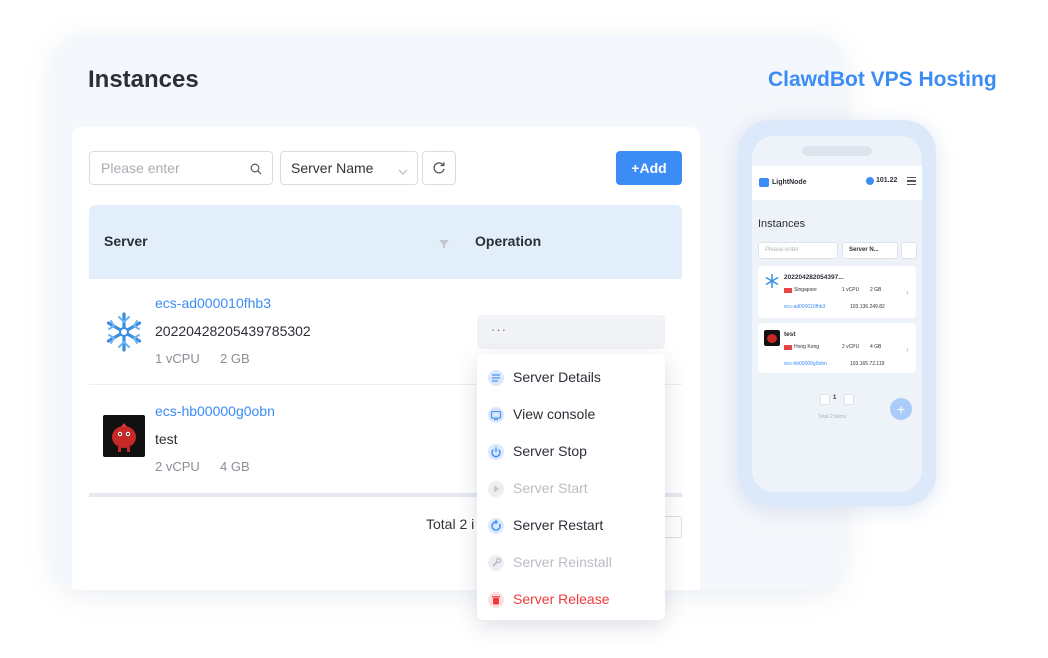  I want to click on phone-balance: 101.22, so click(887, 180).